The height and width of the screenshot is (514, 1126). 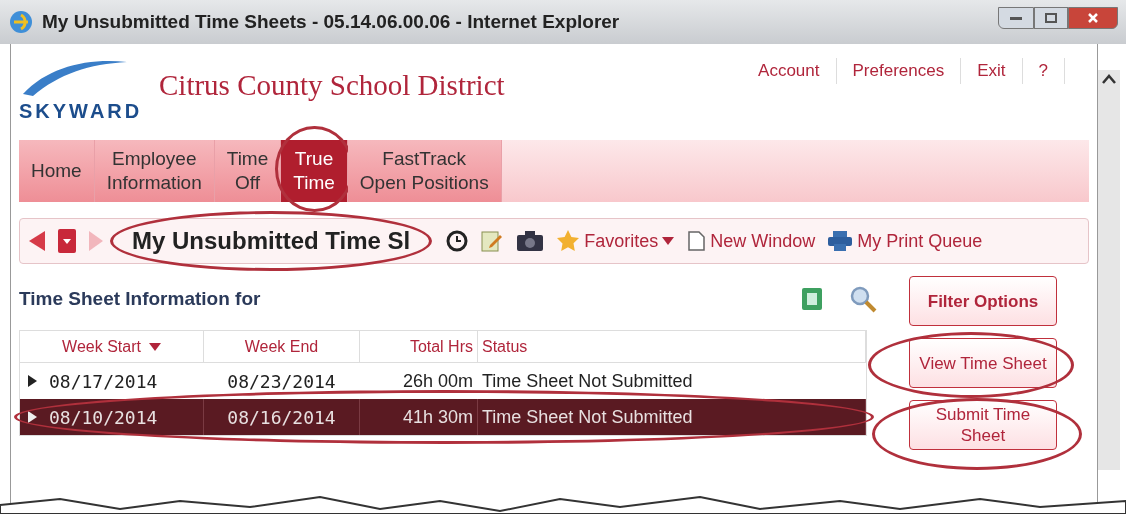 What do you see at coordinates (419, 417) in the screenshot?
I see `table-cell: 41h 30m` at bounding box center [419, 417].